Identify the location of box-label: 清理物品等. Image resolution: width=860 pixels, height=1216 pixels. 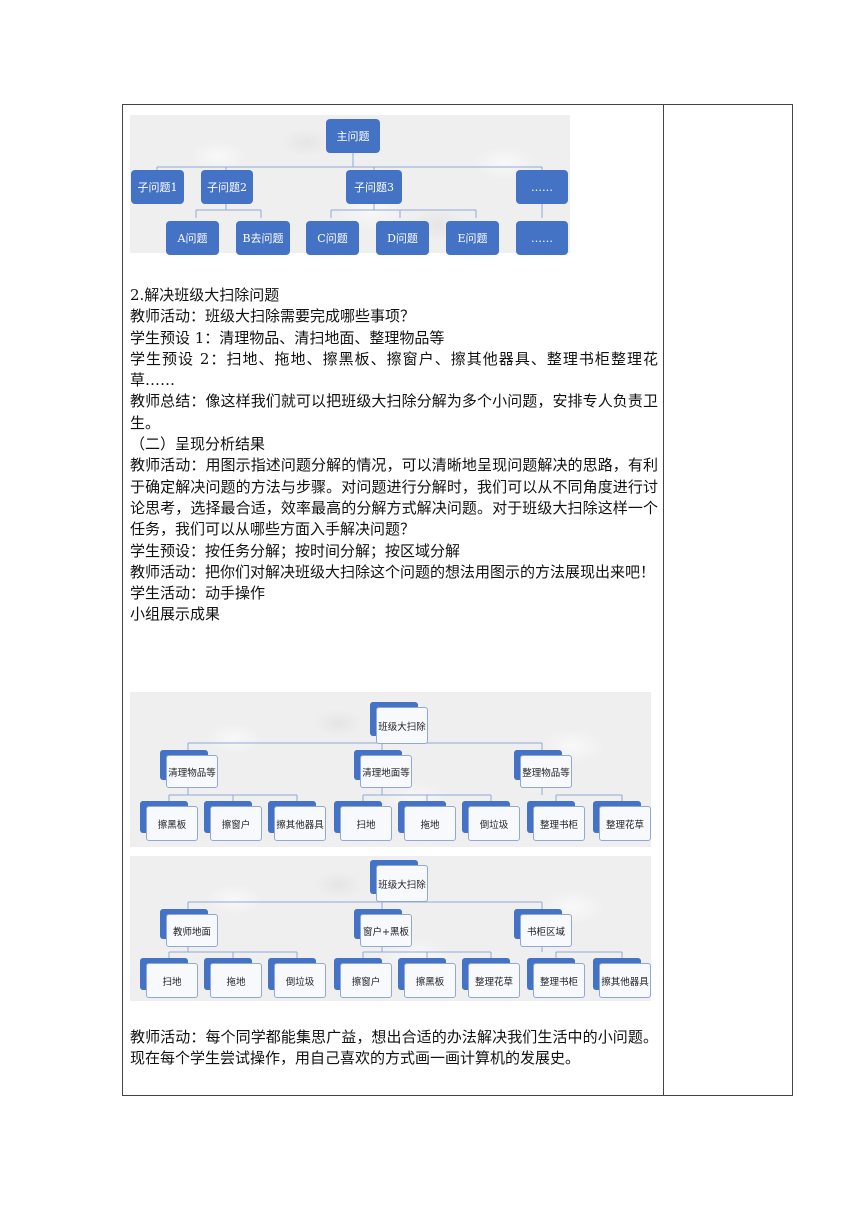
(192, 771).